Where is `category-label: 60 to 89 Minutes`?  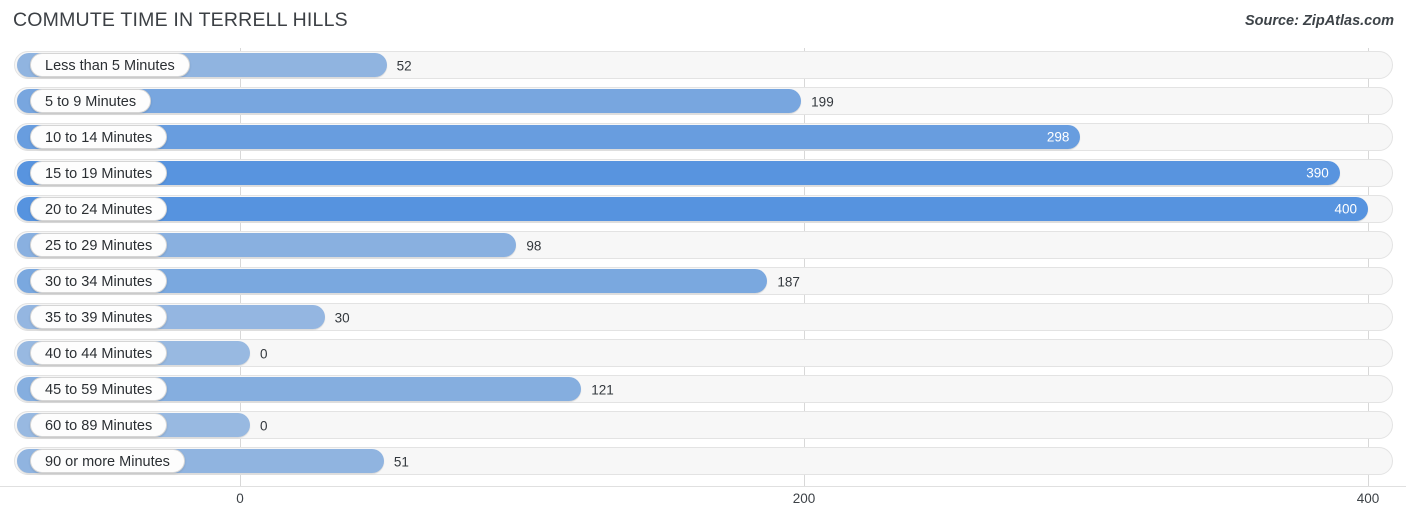
category-label: 60 to 89 Minutes is located at coordinates (99, 425).